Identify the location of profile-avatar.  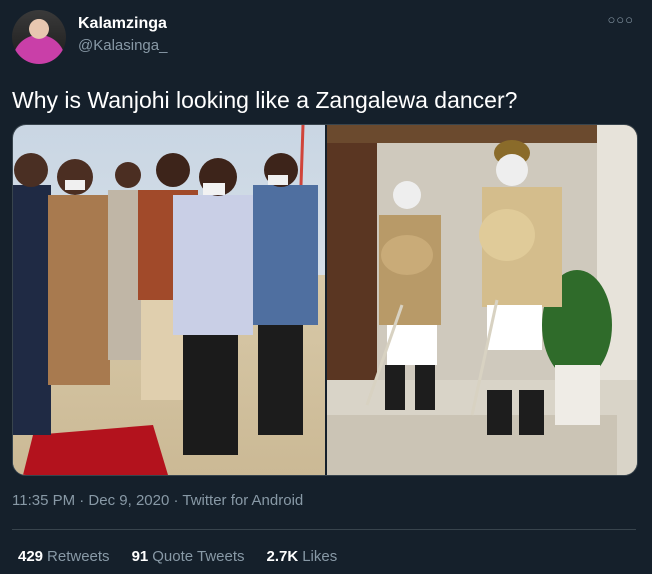
(39, 37).